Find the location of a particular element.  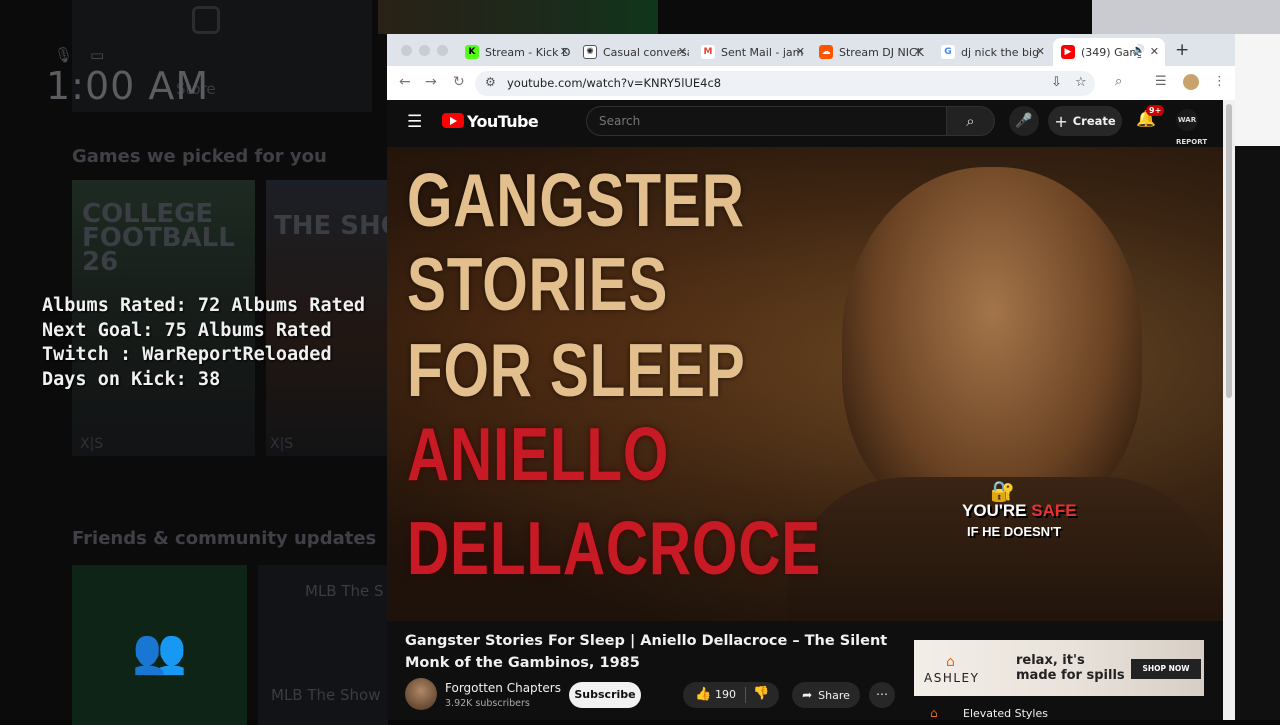

tab-title: Stream DJ NICK is located at coordinates (881, 52).